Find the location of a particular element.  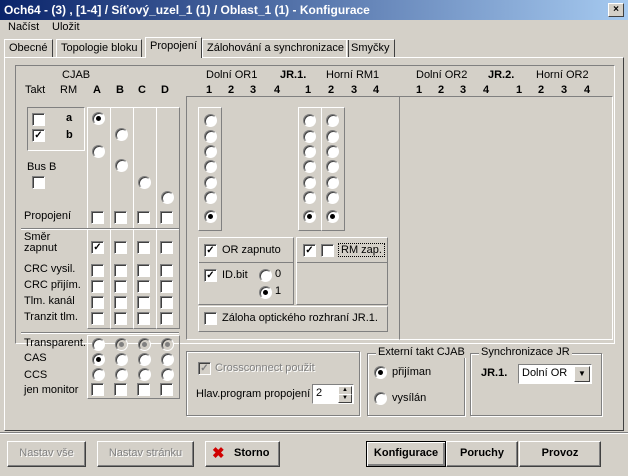

tranzit-a-checkbox is located at coordinates (97, 318).